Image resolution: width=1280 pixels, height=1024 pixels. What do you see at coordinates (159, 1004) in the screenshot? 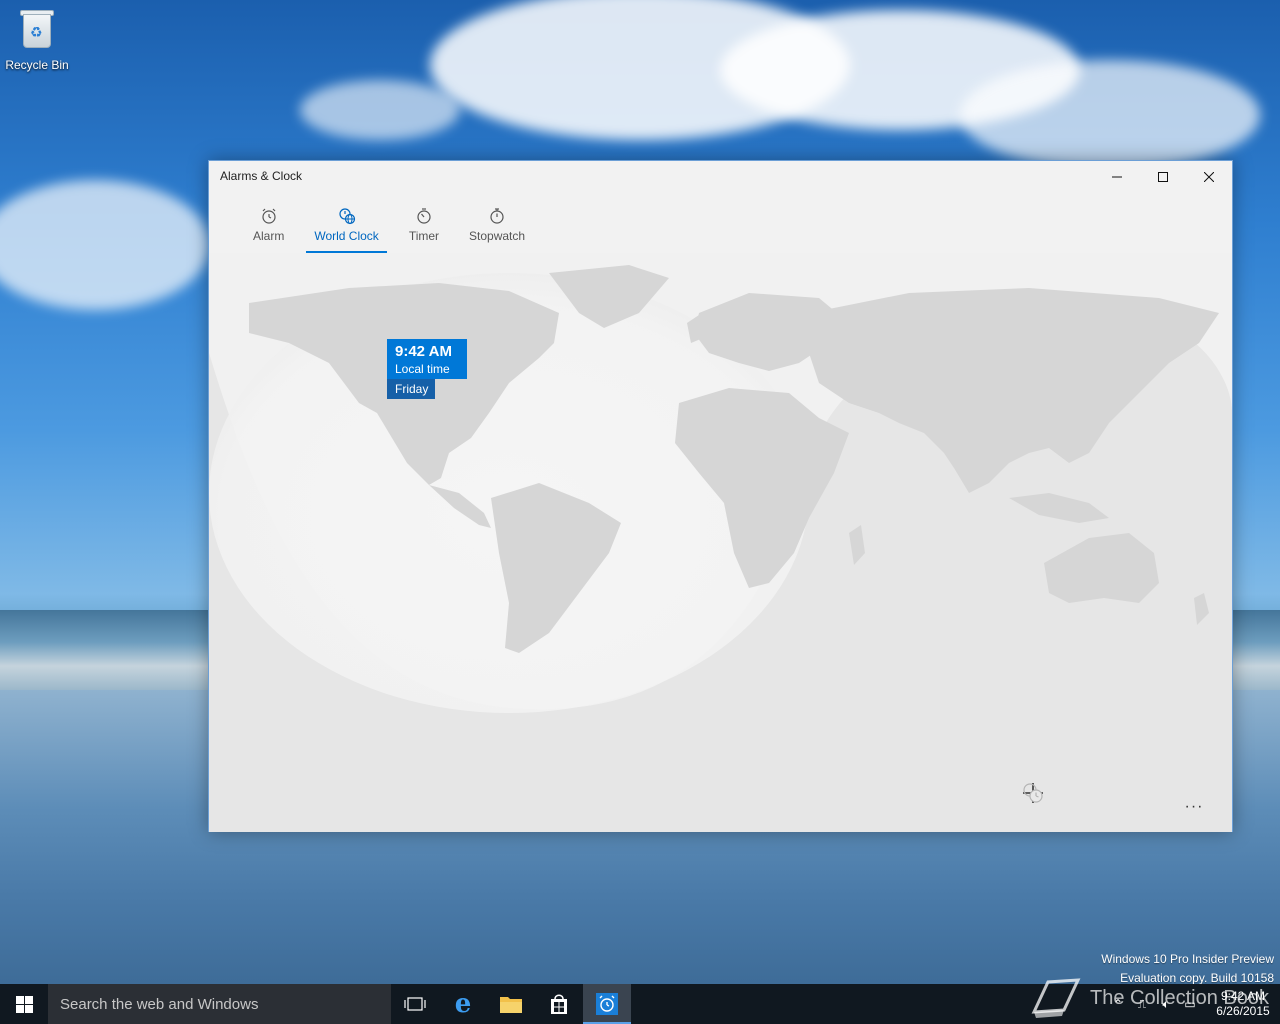
I see `search-placeholder: Search the web and Windows` at bounding box center [159, 1004].